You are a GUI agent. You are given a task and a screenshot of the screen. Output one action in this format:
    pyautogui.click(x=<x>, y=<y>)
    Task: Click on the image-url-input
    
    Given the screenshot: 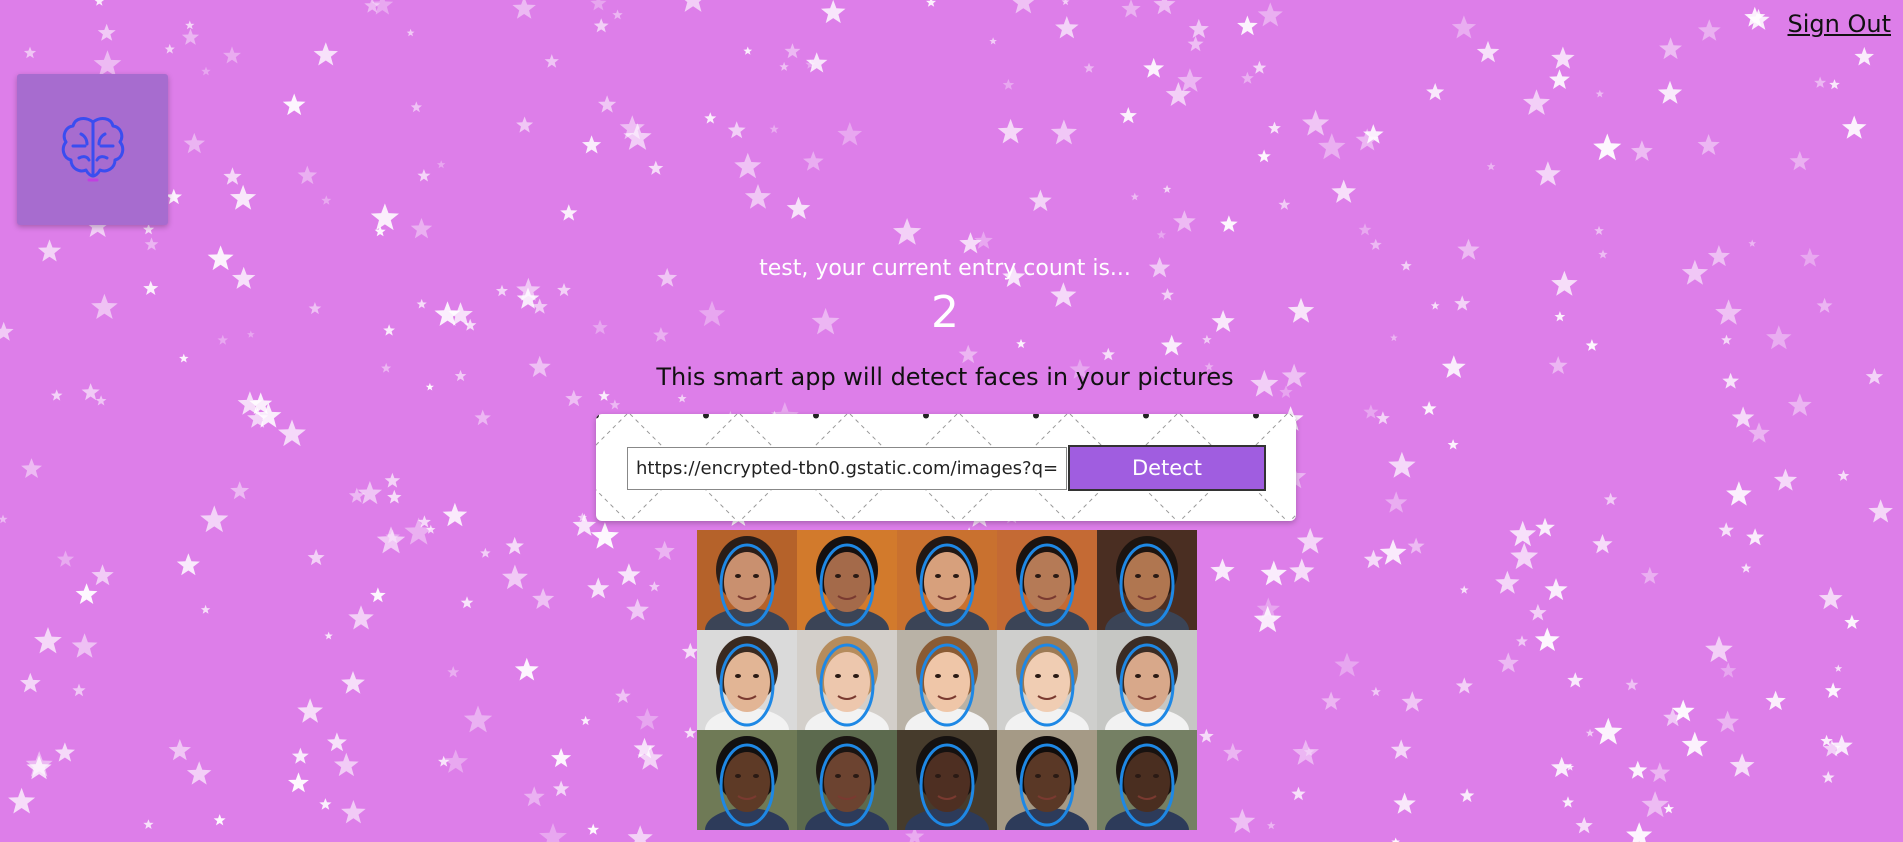 What is the action you would take?
    pyautogui.click(x=847, y=468)
    